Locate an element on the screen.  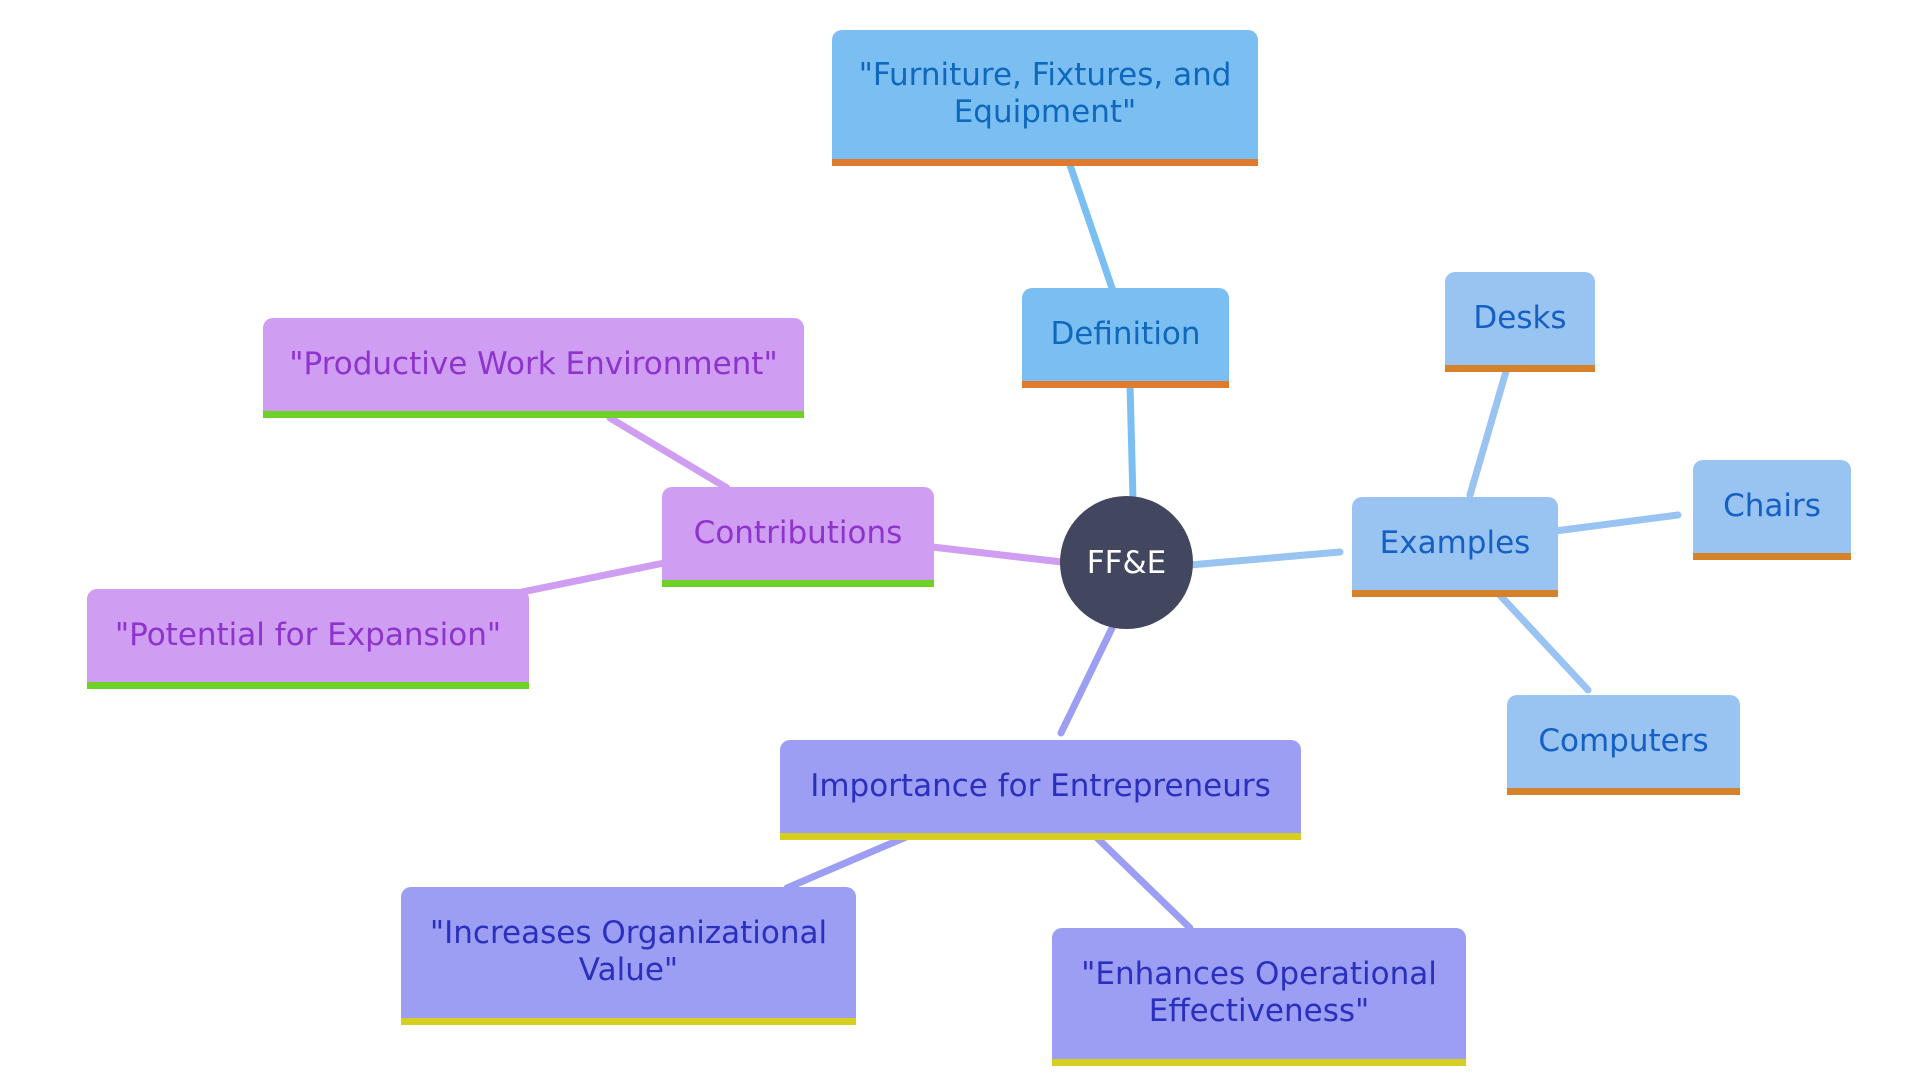
node-increases-organizational-value: "Increases Organizational Value" is located at coordinates (628, 956).